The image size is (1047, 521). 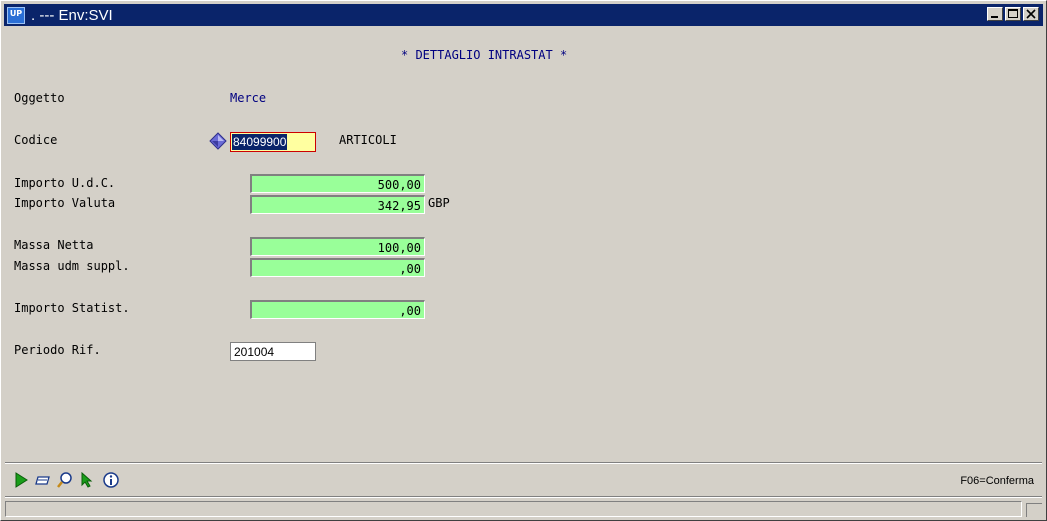 What do you see at coordinates (36, 140) in the screenshot?
I see `codice-label: Codice` at bounding box center [36, 140].